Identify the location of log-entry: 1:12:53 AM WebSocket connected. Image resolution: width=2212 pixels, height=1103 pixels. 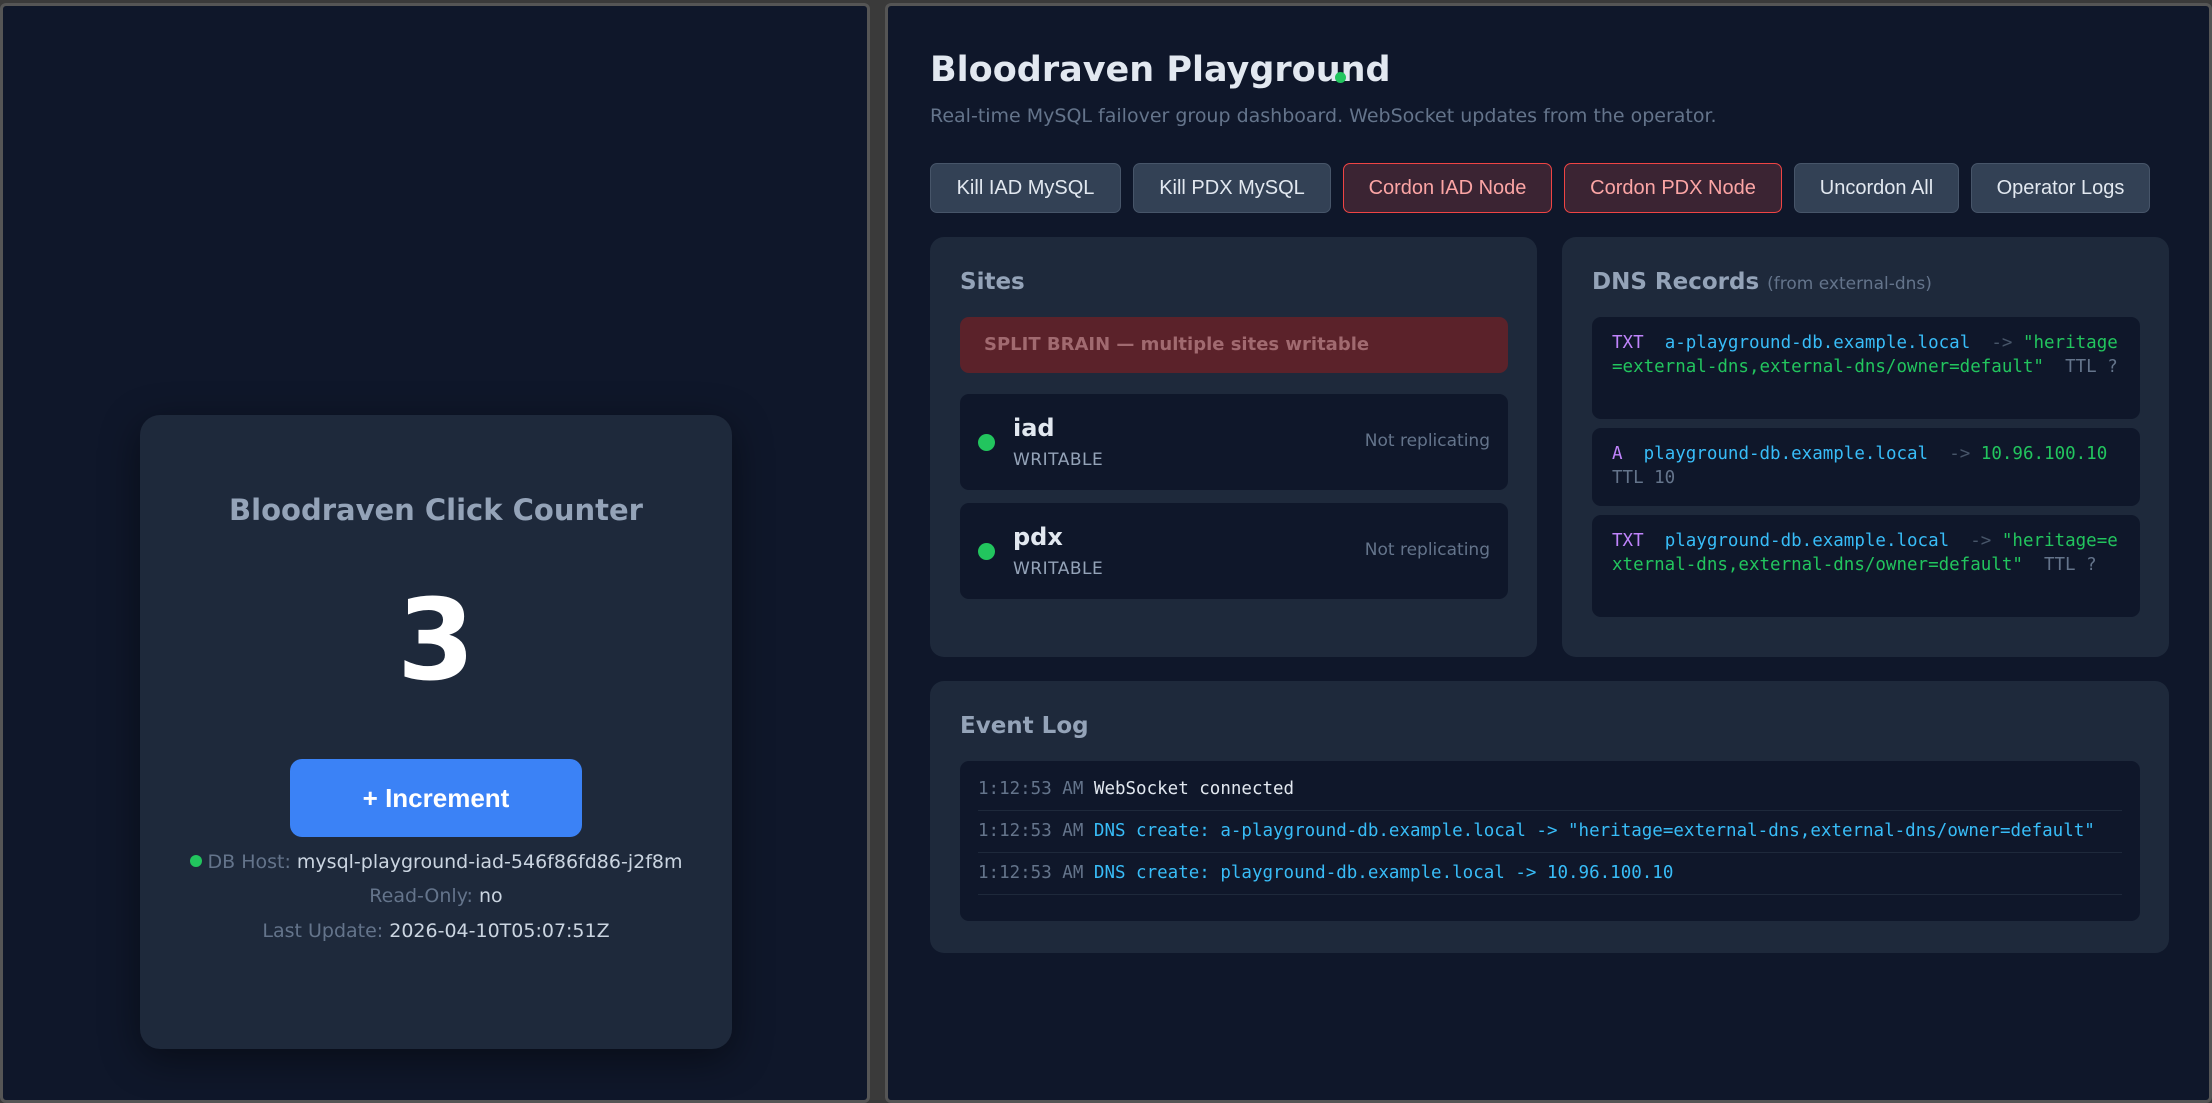
(1550, 790).